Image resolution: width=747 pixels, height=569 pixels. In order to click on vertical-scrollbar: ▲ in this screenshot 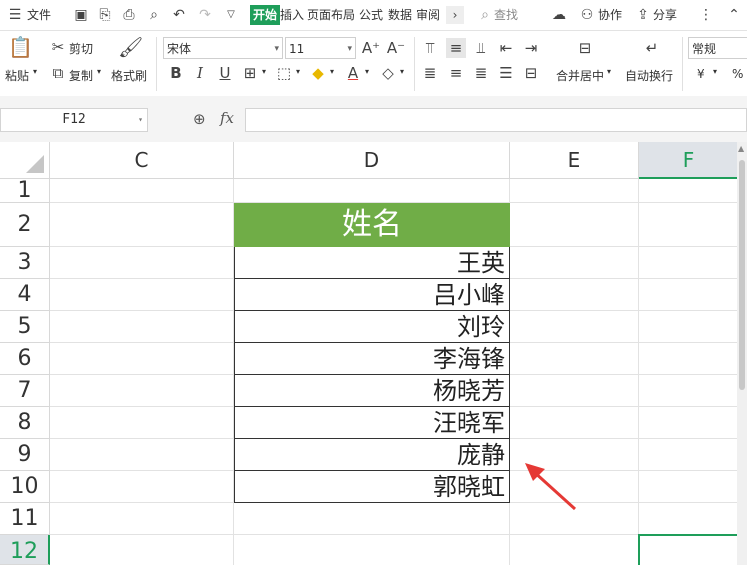, I will do `click(742, 353)`.